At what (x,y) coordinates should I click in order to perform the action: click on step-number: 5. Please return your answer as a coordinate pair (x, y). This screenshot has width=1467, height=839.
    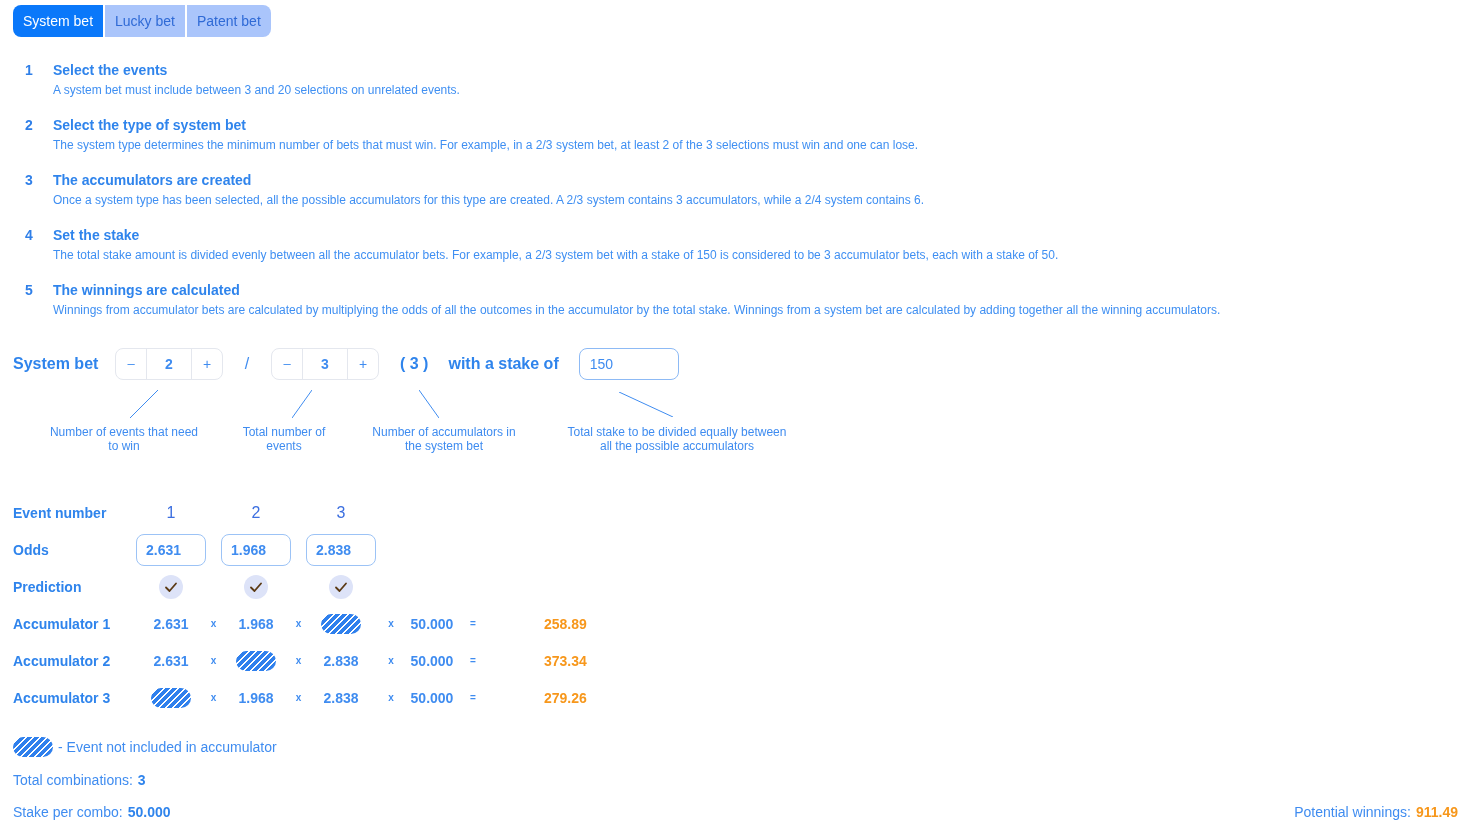
    Looking at the image, I should click on (29, 290).